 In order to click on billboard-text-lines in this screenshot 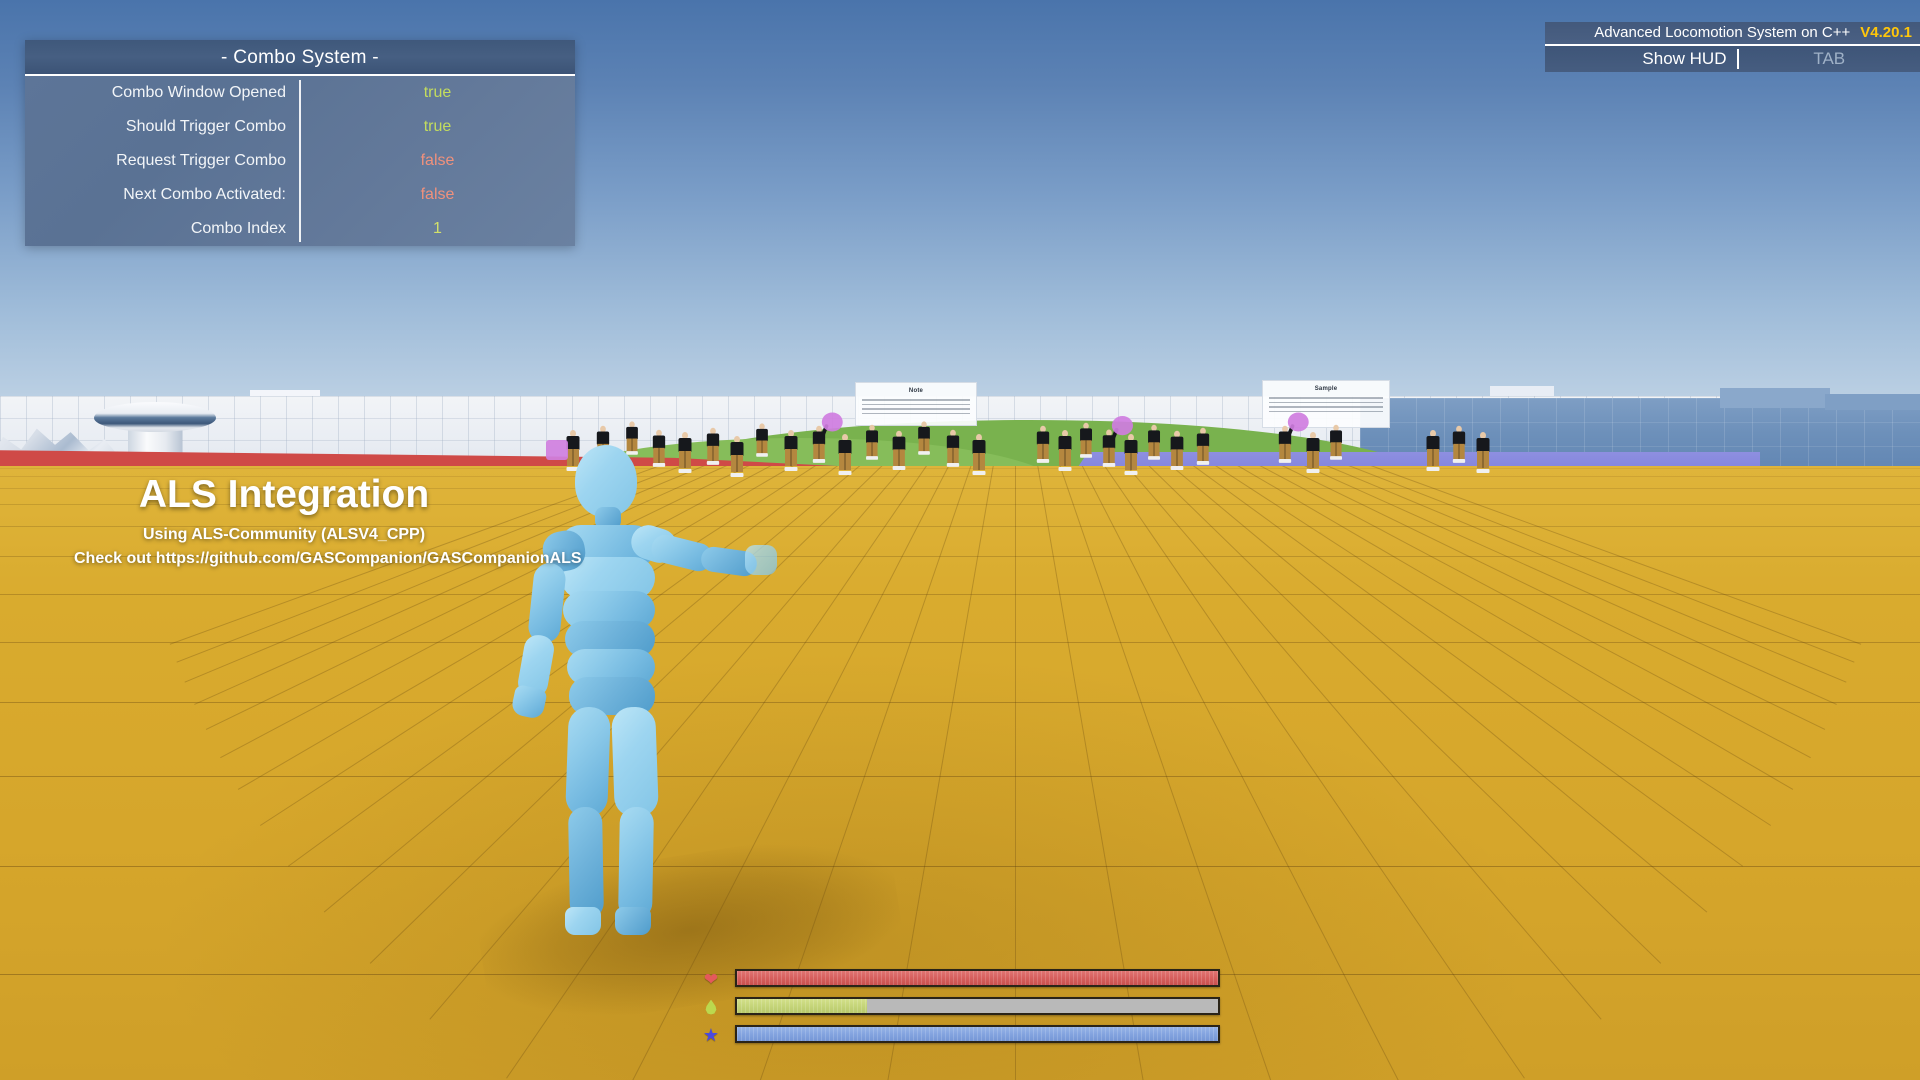, I will do `click(916, 408)`.